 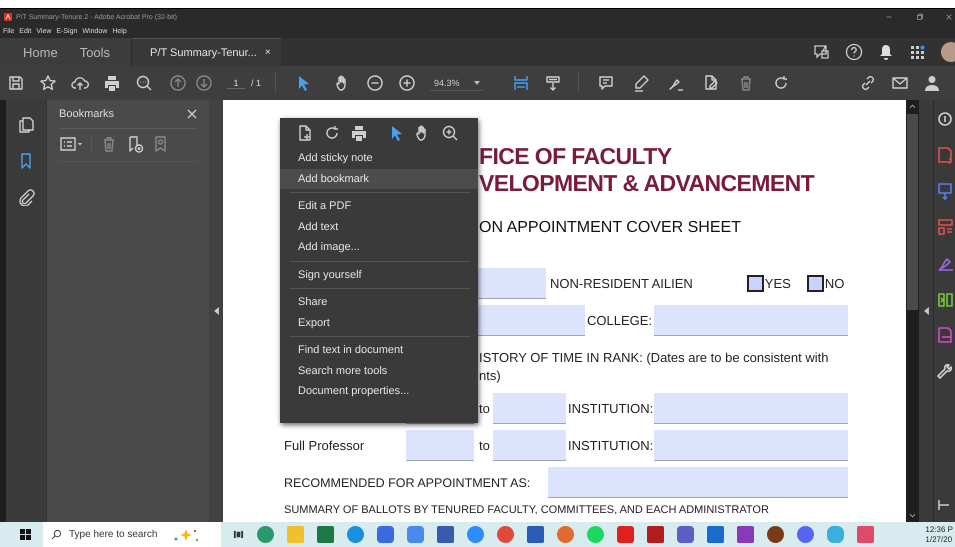 What do you see at coordinates (620, 320) in the screenshot?
I see `field-label: COLLEGE:` at bounding box center [620, 320].